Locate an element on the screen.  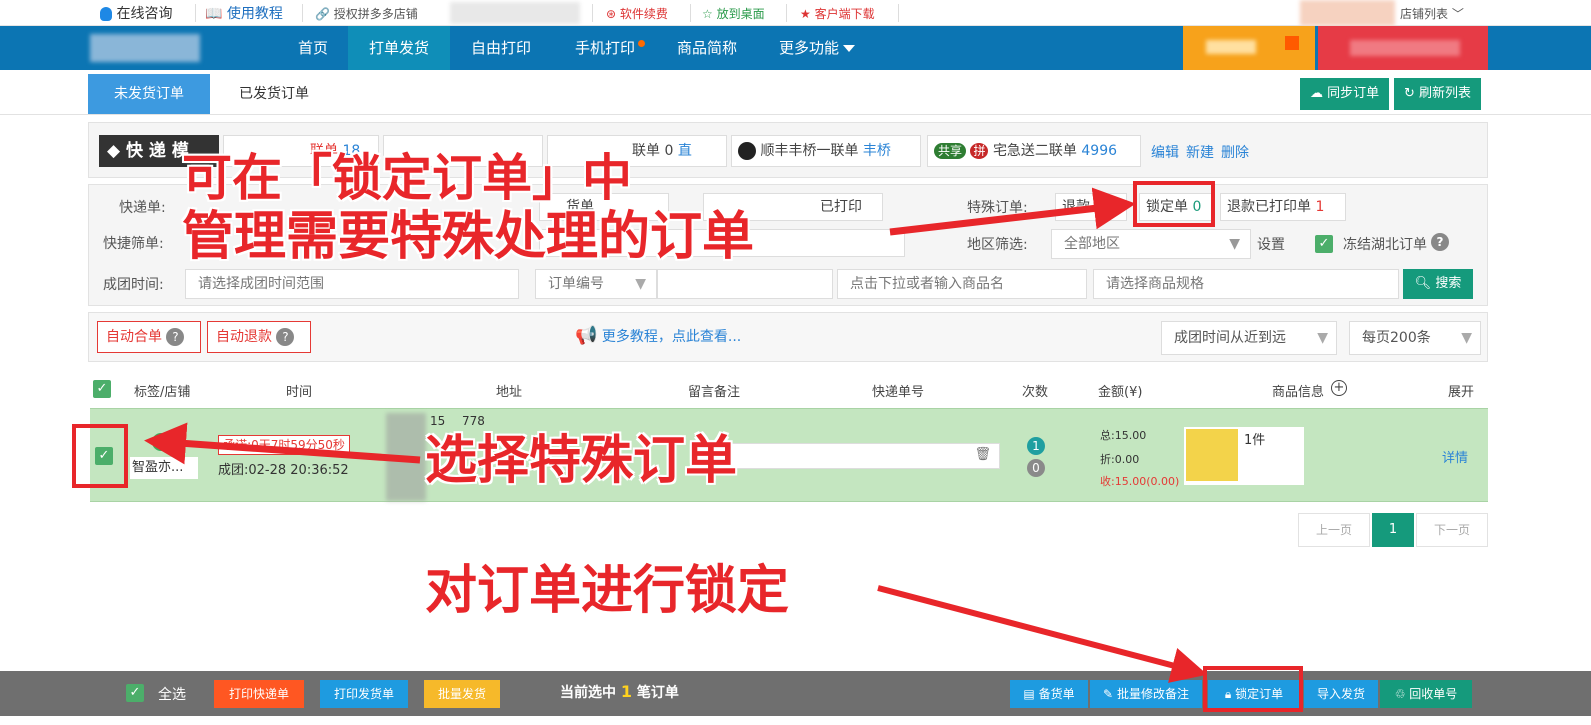
batch-ship-button: 批量发货 is located at coordinates (462, 694).